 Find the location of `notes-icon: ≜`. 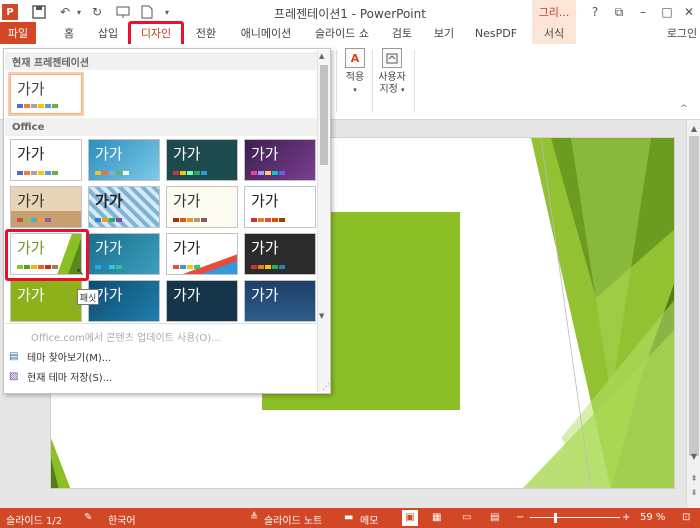

notes-icon: ≜ is located at coordinates (254, 517).